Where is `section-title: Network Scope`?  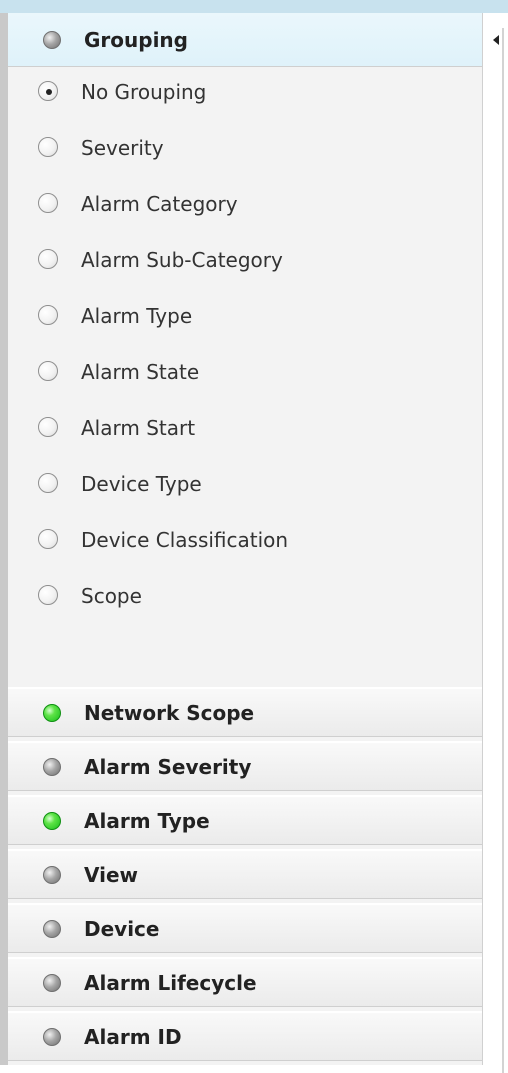
section-title: Network Scope is located at coordinates (169, 712).